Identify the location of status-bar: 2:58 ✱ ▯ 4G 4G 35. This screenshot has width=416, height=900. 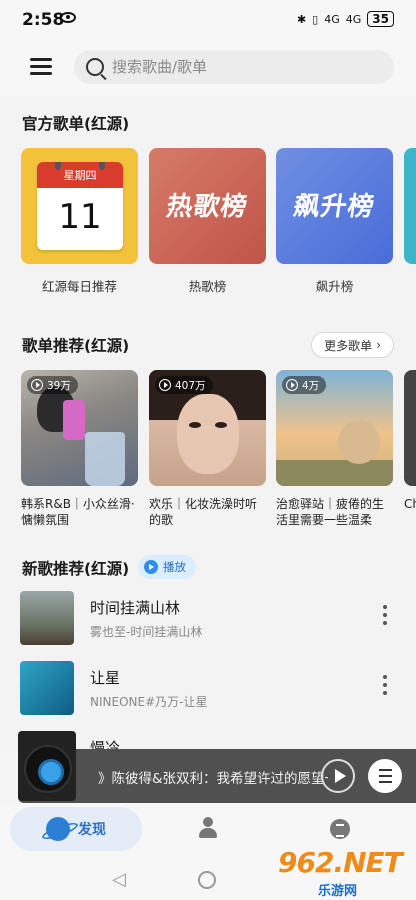
(208, 20).